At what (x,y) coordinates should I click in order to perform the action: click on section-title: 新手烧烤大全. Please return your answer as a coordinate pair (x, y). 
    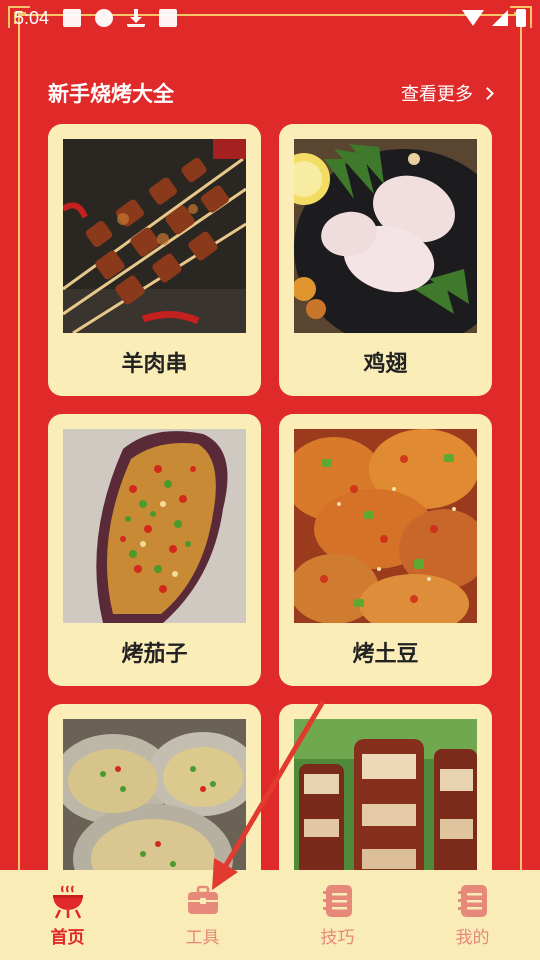
    Looking at the image, I should click on (111, 94).